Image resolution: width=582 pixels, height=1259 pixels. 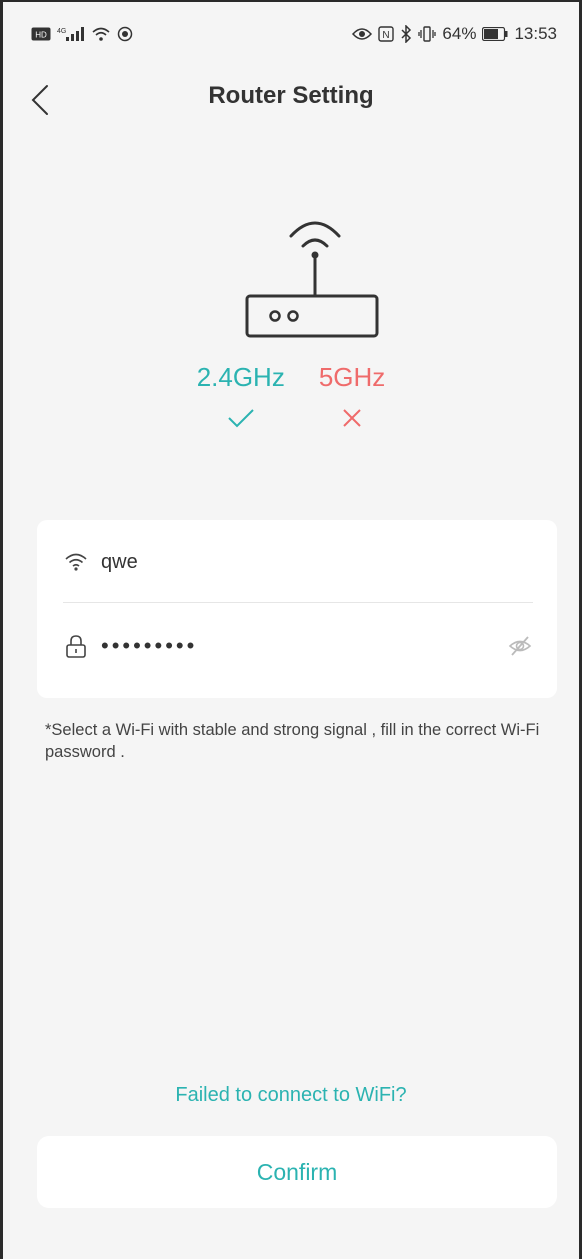 I want to click on nfc-icon: N, so click(x=386, y=34).